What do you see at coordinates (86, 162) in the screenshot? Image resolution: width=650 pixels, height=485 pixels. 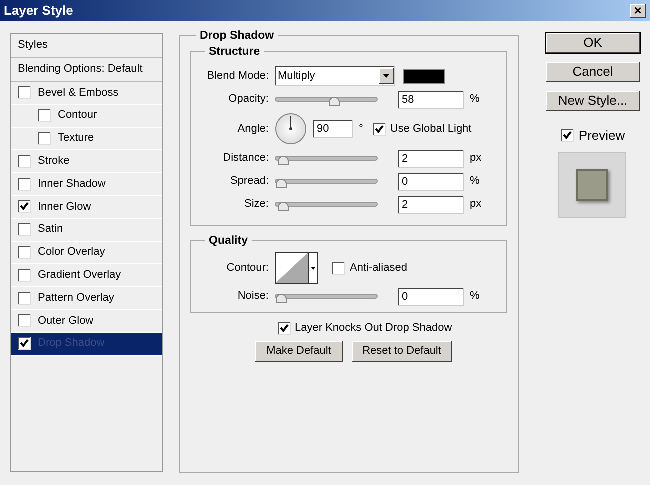 I see `style-list-item: Stroke` at bounding box center [86, 162].